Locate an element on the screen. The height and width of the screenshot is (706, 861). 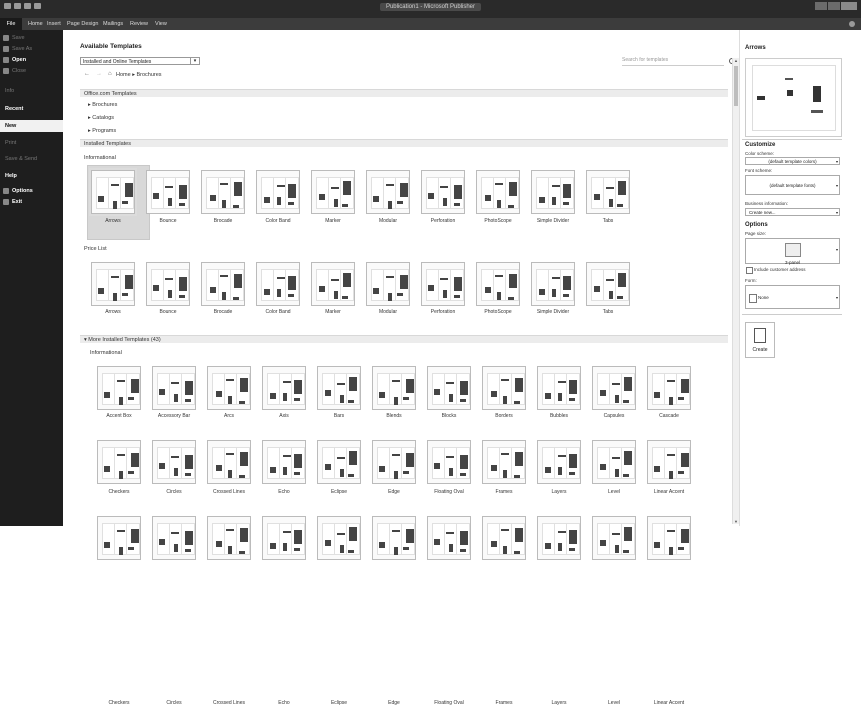
template-label: Blends is located at coordinates (394, 416).